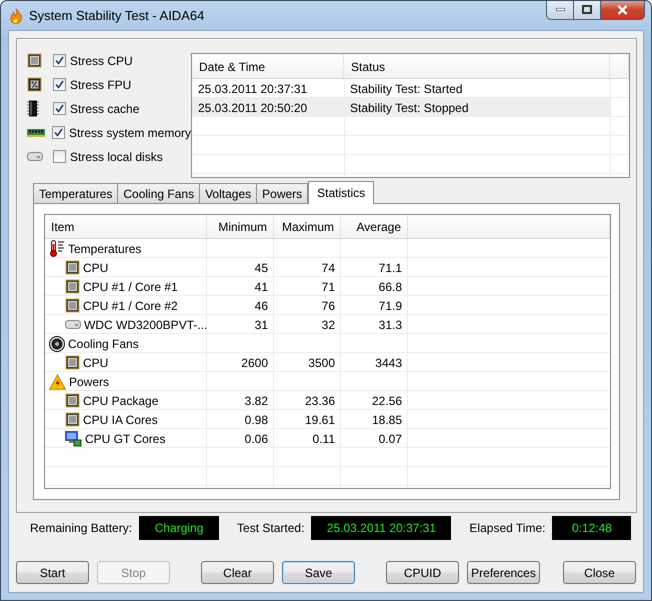 The width and height of the screenshot is (652, 601). What do you see at coordinates (422, 572) in the screenshot?
I see `action-button: CPUID` at bounding box center [422, 572].